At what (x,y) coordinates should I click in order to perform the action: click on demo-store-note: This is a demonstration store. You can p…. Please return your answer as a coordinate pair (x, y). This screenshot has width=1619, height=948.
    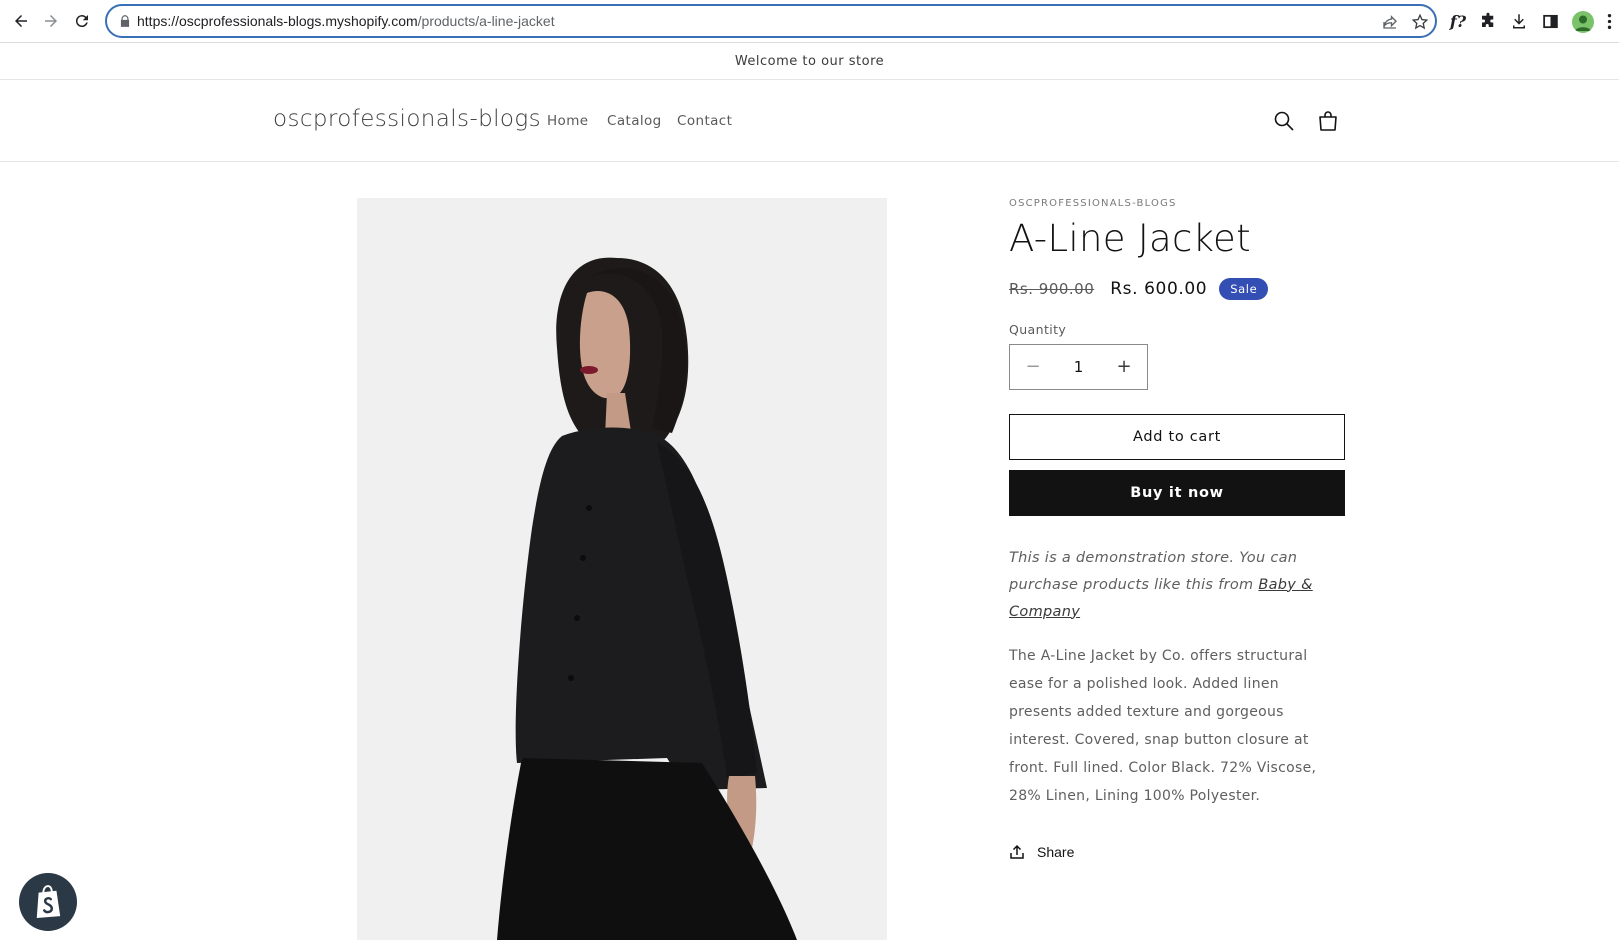
    Looking at the image, I should click on (1177, 585).